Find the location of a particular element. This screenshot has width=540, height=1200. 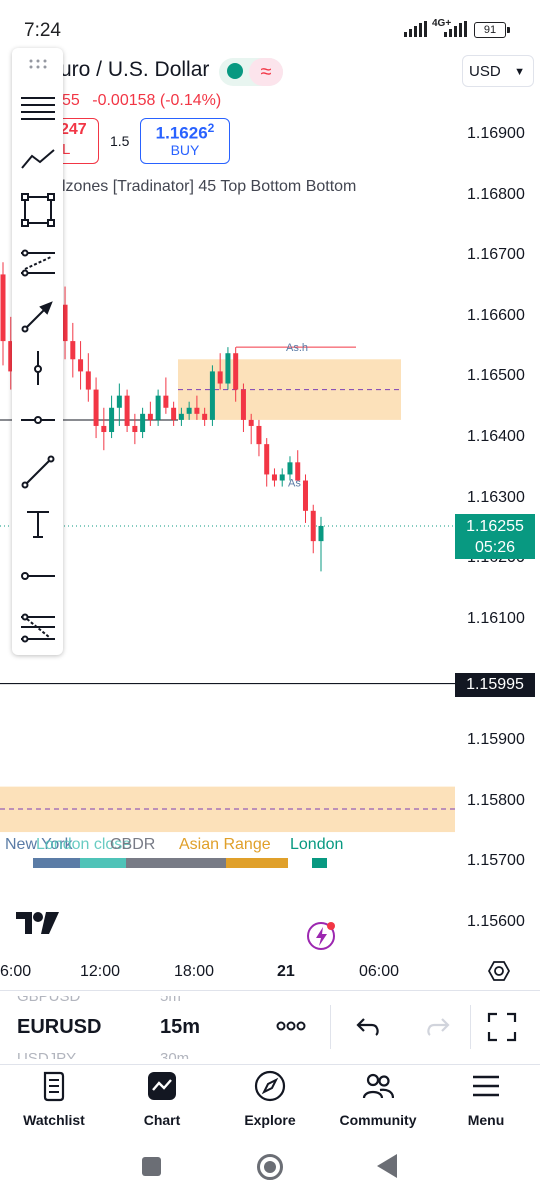

drag-handle-icon is located at coordinates (37, 64).